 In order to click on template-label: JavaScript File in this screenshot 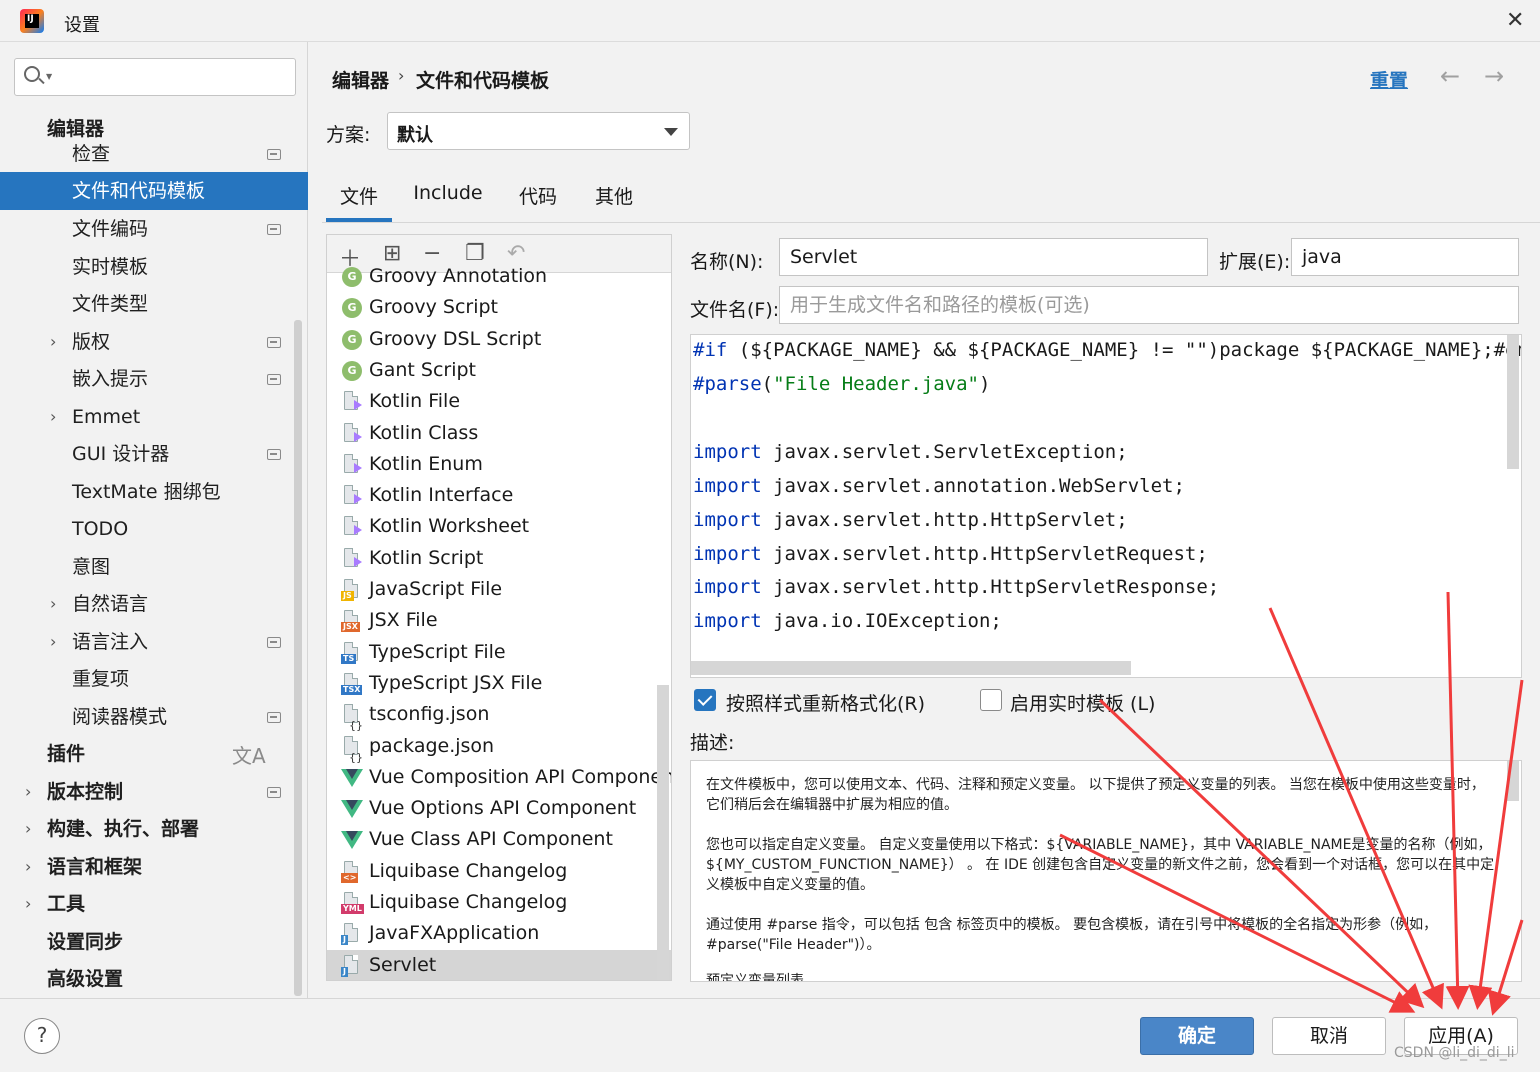, I will do `click(436, 589)`.